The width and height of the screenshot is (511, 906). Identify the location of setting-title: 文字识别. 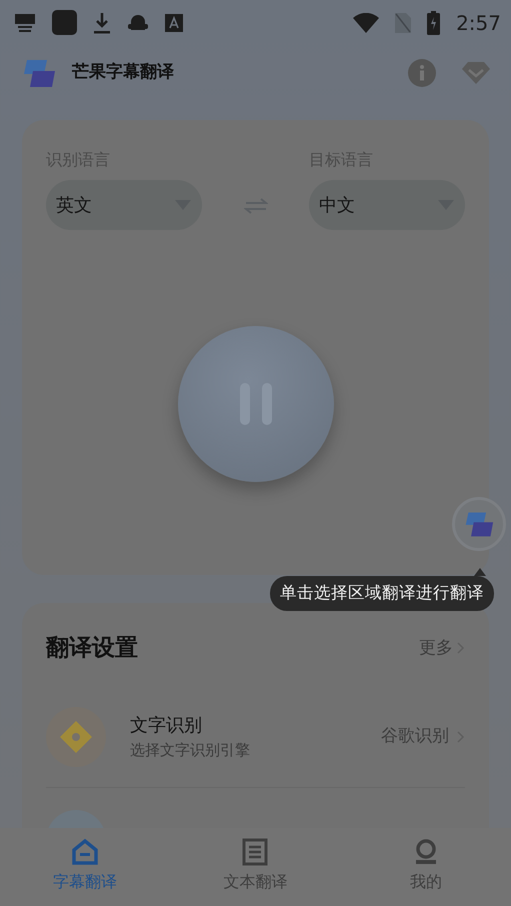
(166, 726).